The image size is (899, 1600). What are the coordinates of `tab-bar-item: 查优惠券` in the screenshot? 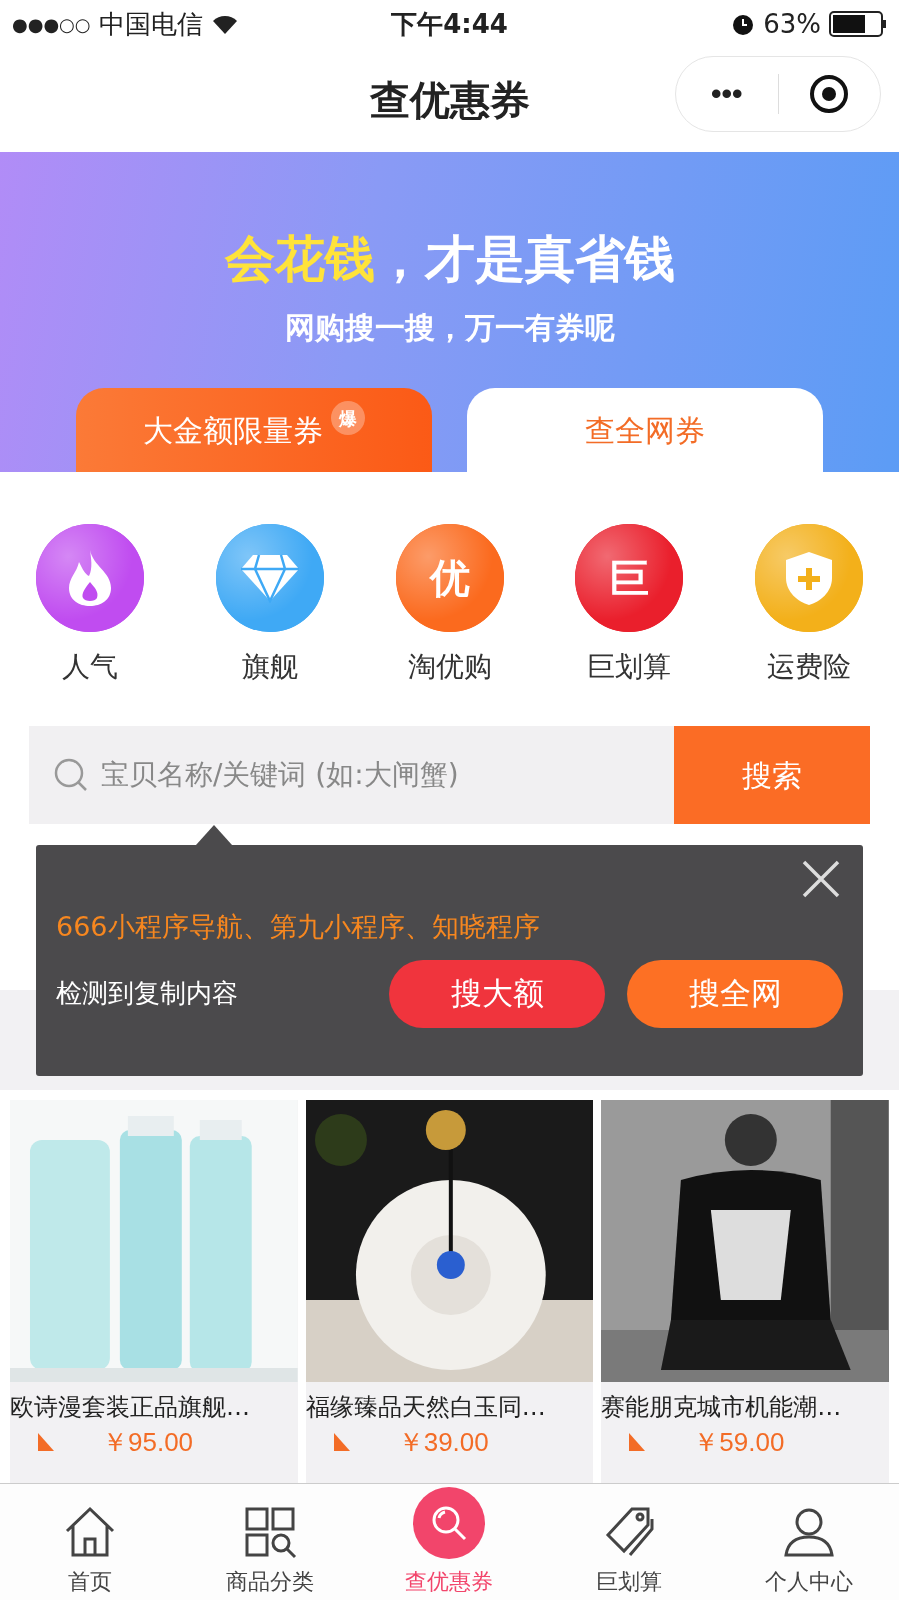 It's located at (449, 1542).